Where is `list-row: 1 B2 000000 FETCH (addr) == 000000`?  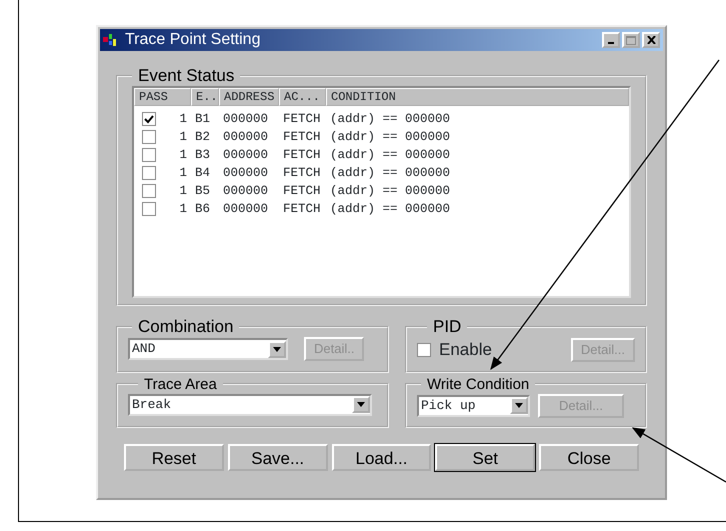 list-row: 1 B2 000000 FETCH (addr) == 000000 is located at coordinates (381, 137).